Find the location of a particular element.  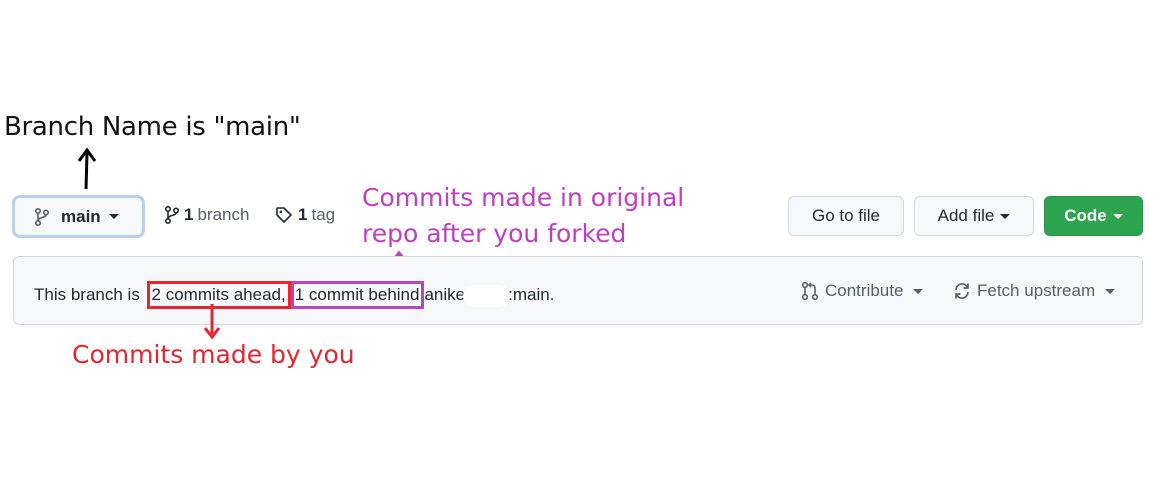

contribute-button: Contribute is located at coordinates (862, 291).